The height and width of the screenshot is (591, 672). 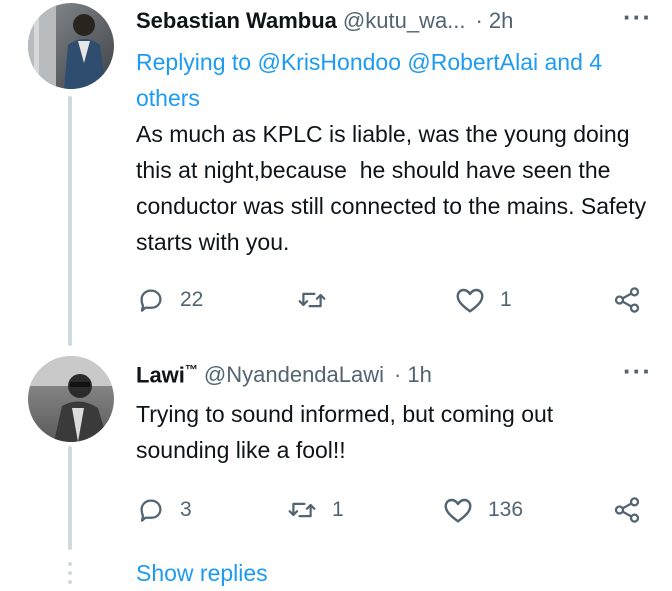 What do you see at coordinates (482, 510) in the screenshot?
I see `like-button: 136` at bounding box center [482, 510].